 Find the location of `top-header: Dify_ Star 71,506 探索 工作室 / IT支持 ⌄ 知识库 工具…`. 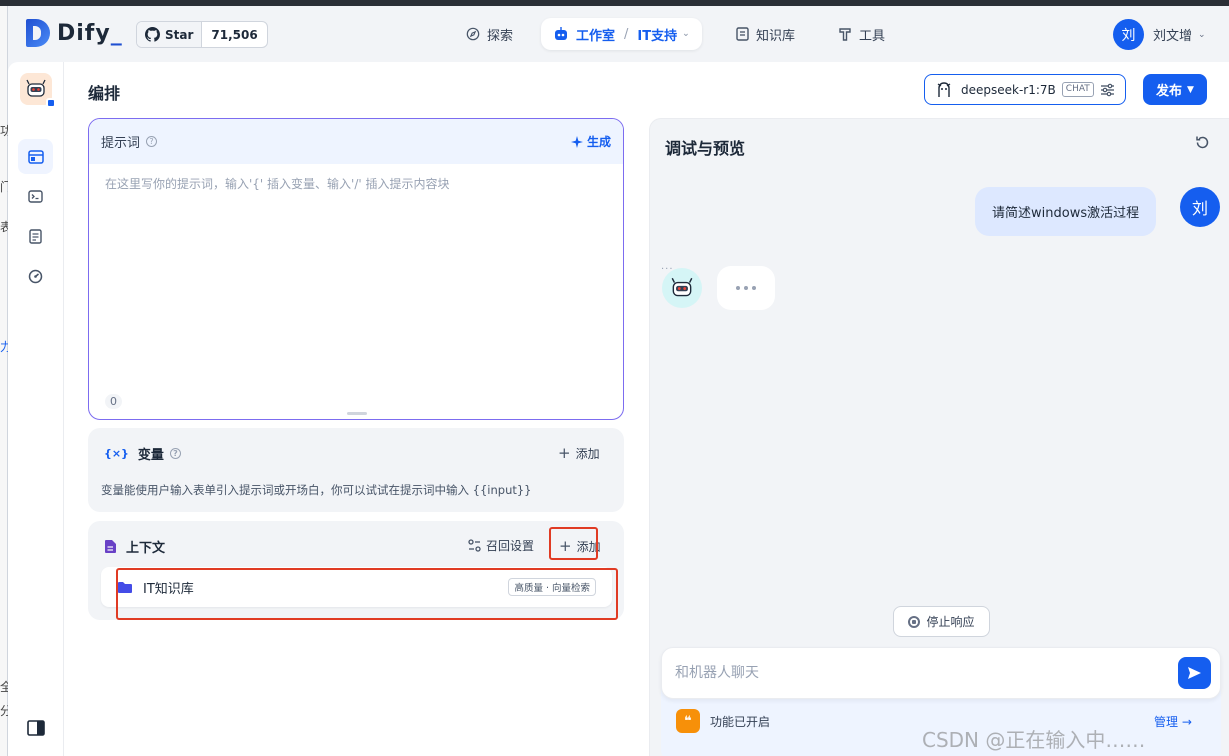

top-header: Dify_ Star 71,506 探索 工作室 / IT支持 ⌄ 知识库 工具… is located at coordinates (618, 34).